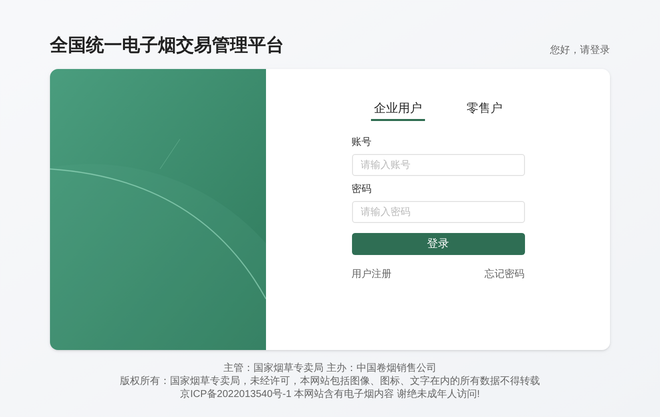  What do you see at coordinates (504, 274) in the screenshot?
I see `forgot-password-link: 忘记密码` at bounding box center [504, 274].